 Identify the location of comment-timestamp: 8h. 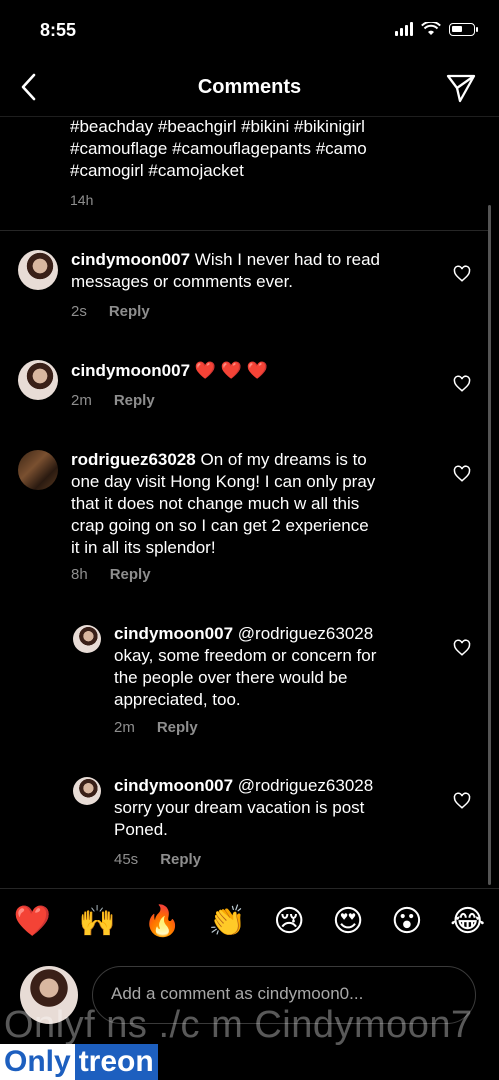
(79, 574).